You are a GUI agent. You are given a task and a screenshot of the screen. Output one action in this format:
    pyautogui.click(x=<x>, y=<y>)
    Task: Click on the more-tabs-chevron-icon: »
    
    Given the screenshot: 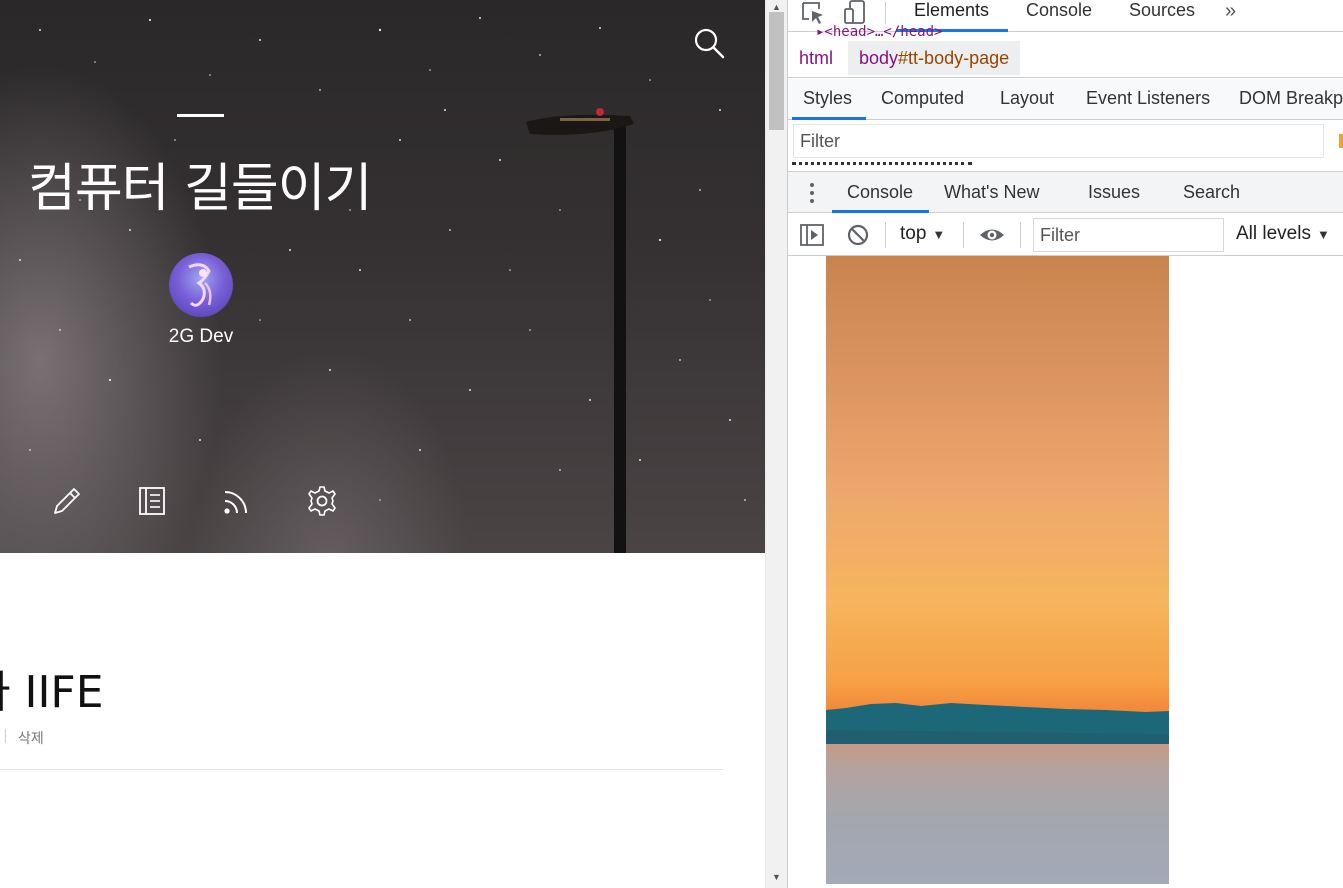 What is the action you would take?
    pyautogui.click(x=1230, y=11)
    